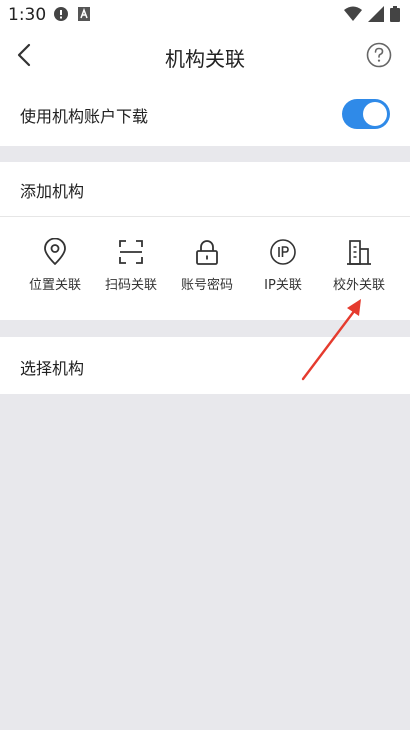 The width and height of the screenshot is (410, 730). Describe the element at coordinates (84, 116) in the screenshot. I see `use-account-label: 使用机构账户下载` at that location.